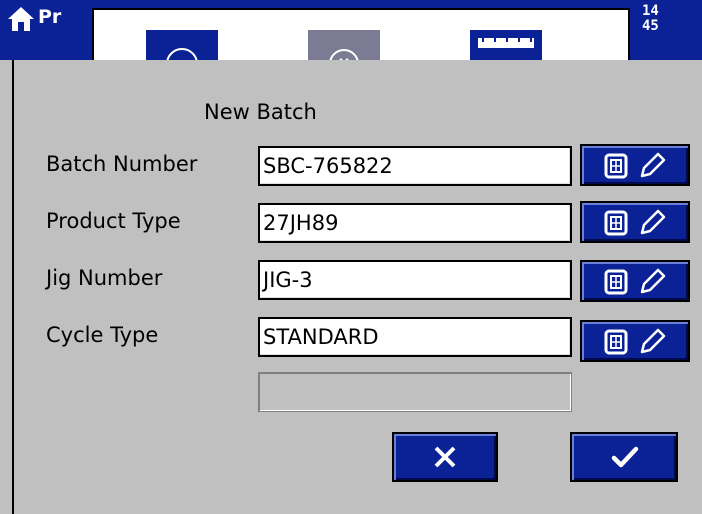 Image resolution: width=702 pixels, height=514 pixels. I want to click on clock: 14 45, so click(650, 19).